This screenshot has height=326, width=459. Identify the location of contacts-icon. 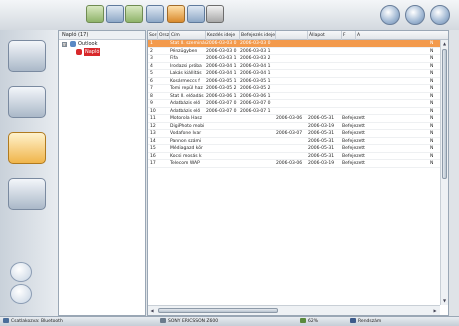
(115, 14).